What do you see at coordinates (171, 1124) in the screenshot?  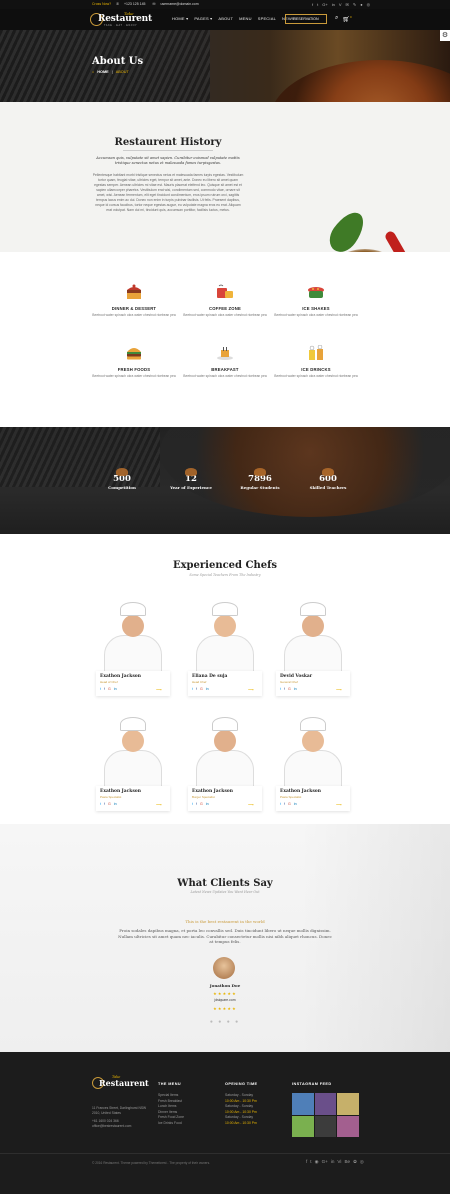 I see `menu-link: Ice Drinks Food` at bounding box center [171, 1124].